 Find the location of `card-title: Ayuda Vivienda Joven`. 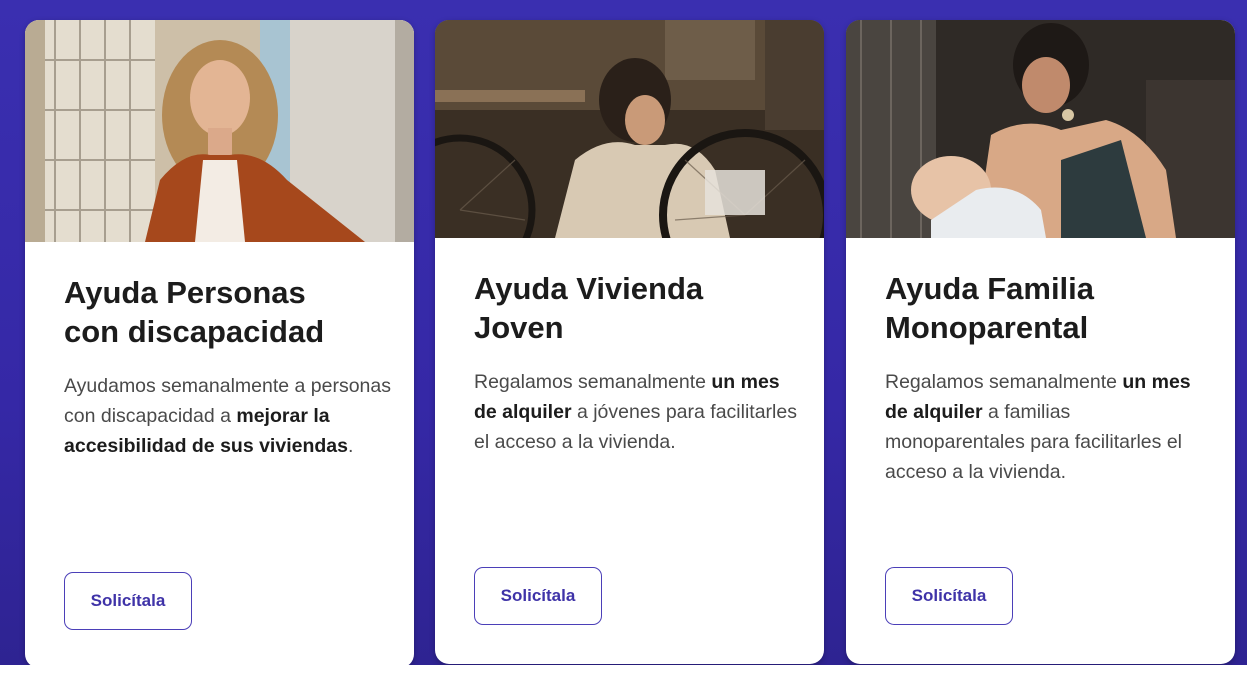

card-title: Ayuda Vivienda Joven is located at coordinates (637, 308).